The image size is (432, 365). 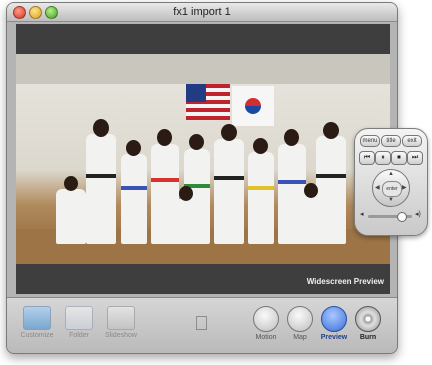 What do you see at coordinates (404, 187) in the screenshot?
I see `right-arrow-icon: ▶` at bounding box center [404, 187].